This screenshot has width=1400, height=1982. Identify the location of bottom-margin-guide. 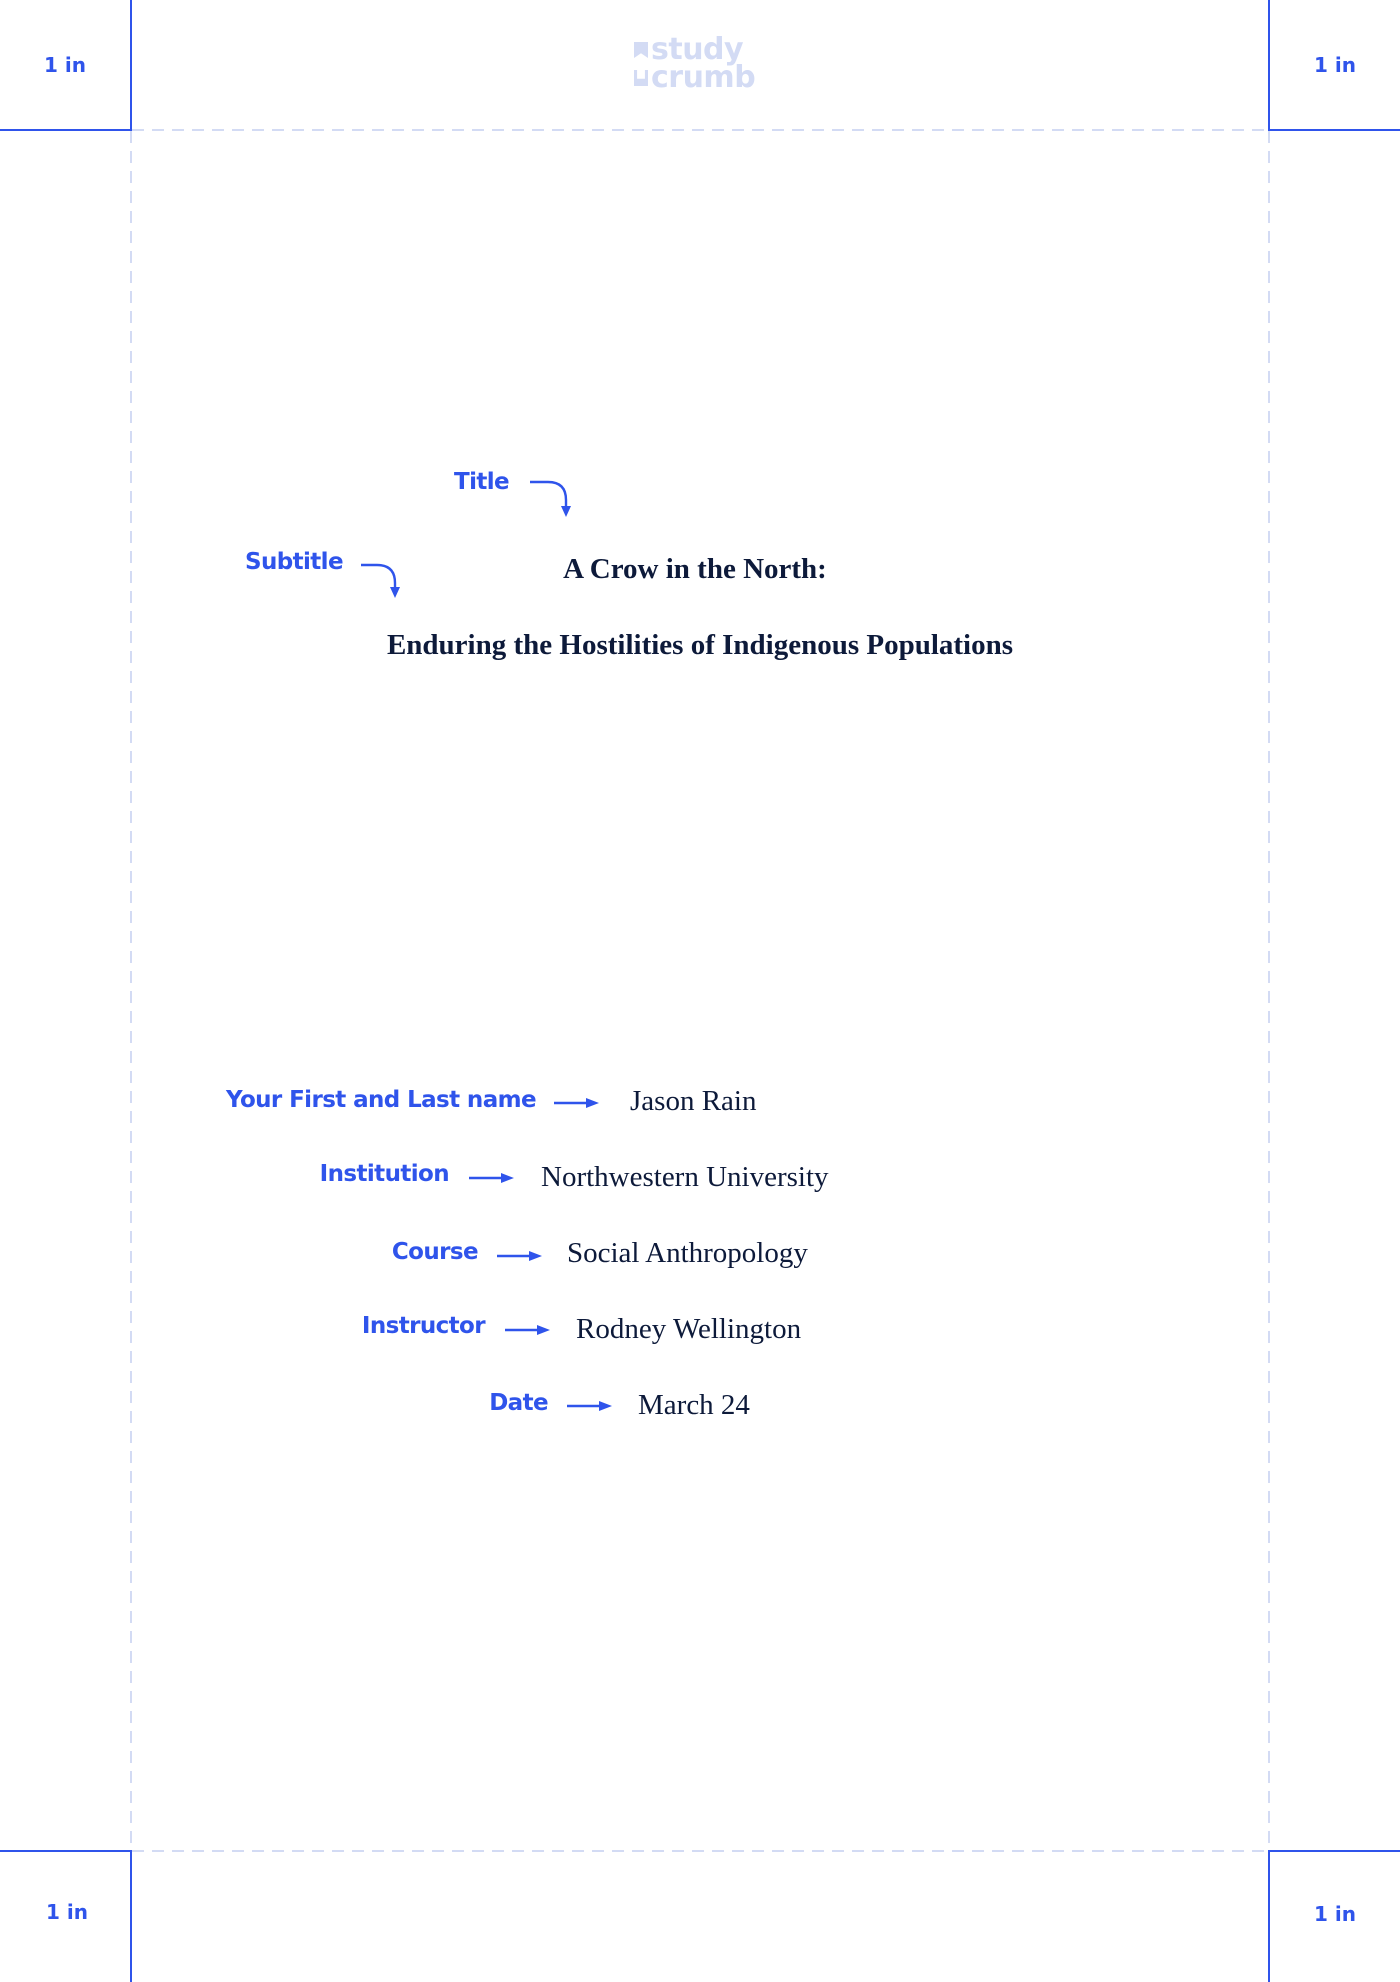
(700, 1851).